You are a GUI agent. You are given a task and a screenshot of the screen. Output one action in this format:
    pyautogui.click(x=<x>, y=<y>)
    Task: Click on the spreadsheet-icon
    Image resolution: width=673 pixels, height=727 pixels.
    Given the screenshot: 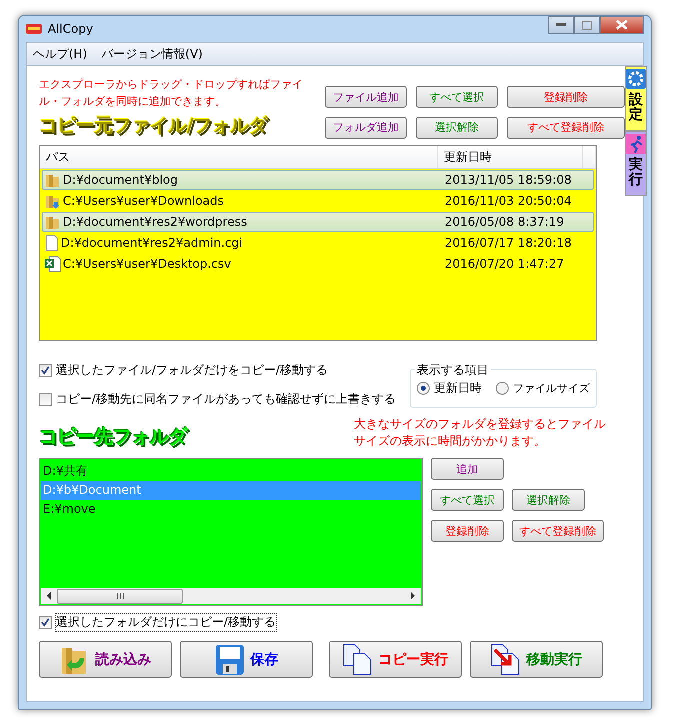 What is the action you would take?
    pyautogui.click(x=53, y=264)
    